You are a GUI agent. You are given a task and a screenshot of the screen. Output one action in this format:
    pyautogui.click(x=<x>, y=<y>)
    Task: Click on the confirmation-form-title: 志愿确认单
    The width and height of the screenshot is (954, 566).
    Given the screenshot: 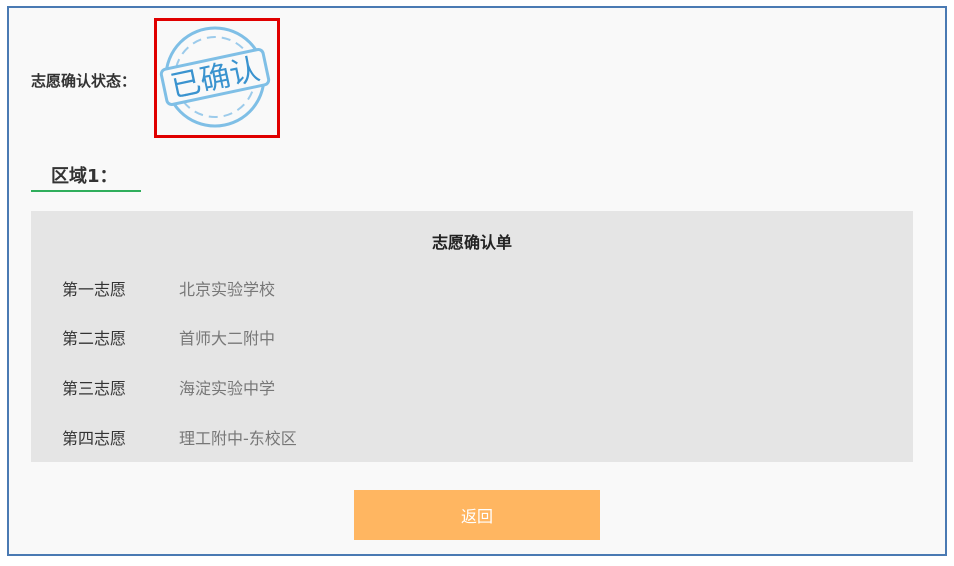 What is the action you would take?
    pyautogui.click(x=471, y=242)
    